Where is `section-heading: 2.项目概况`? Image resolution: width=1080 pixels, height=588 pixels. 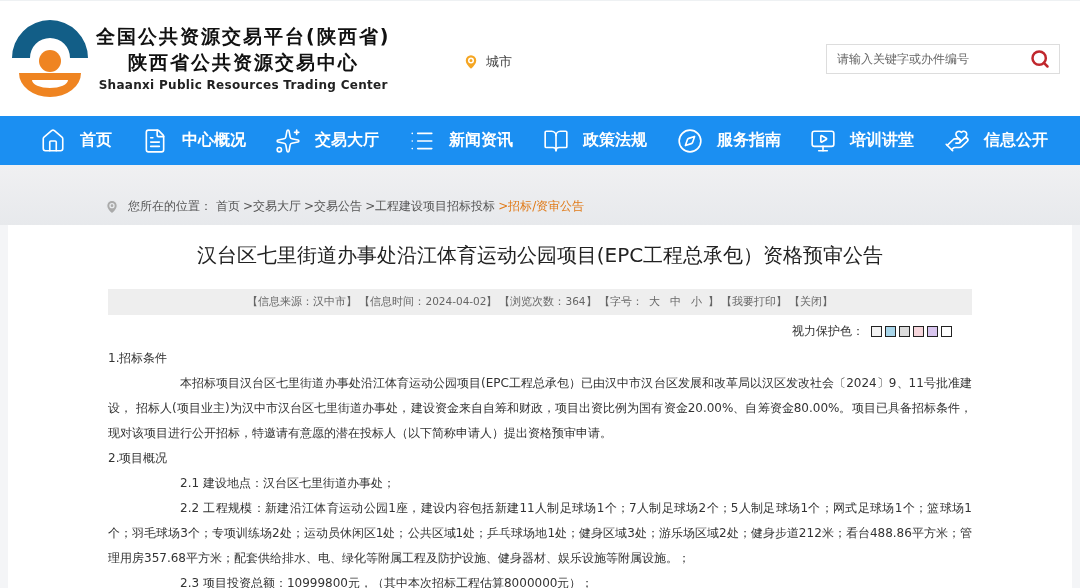 section-heading: 2.项目概况 is located at coordinates (138, 458).